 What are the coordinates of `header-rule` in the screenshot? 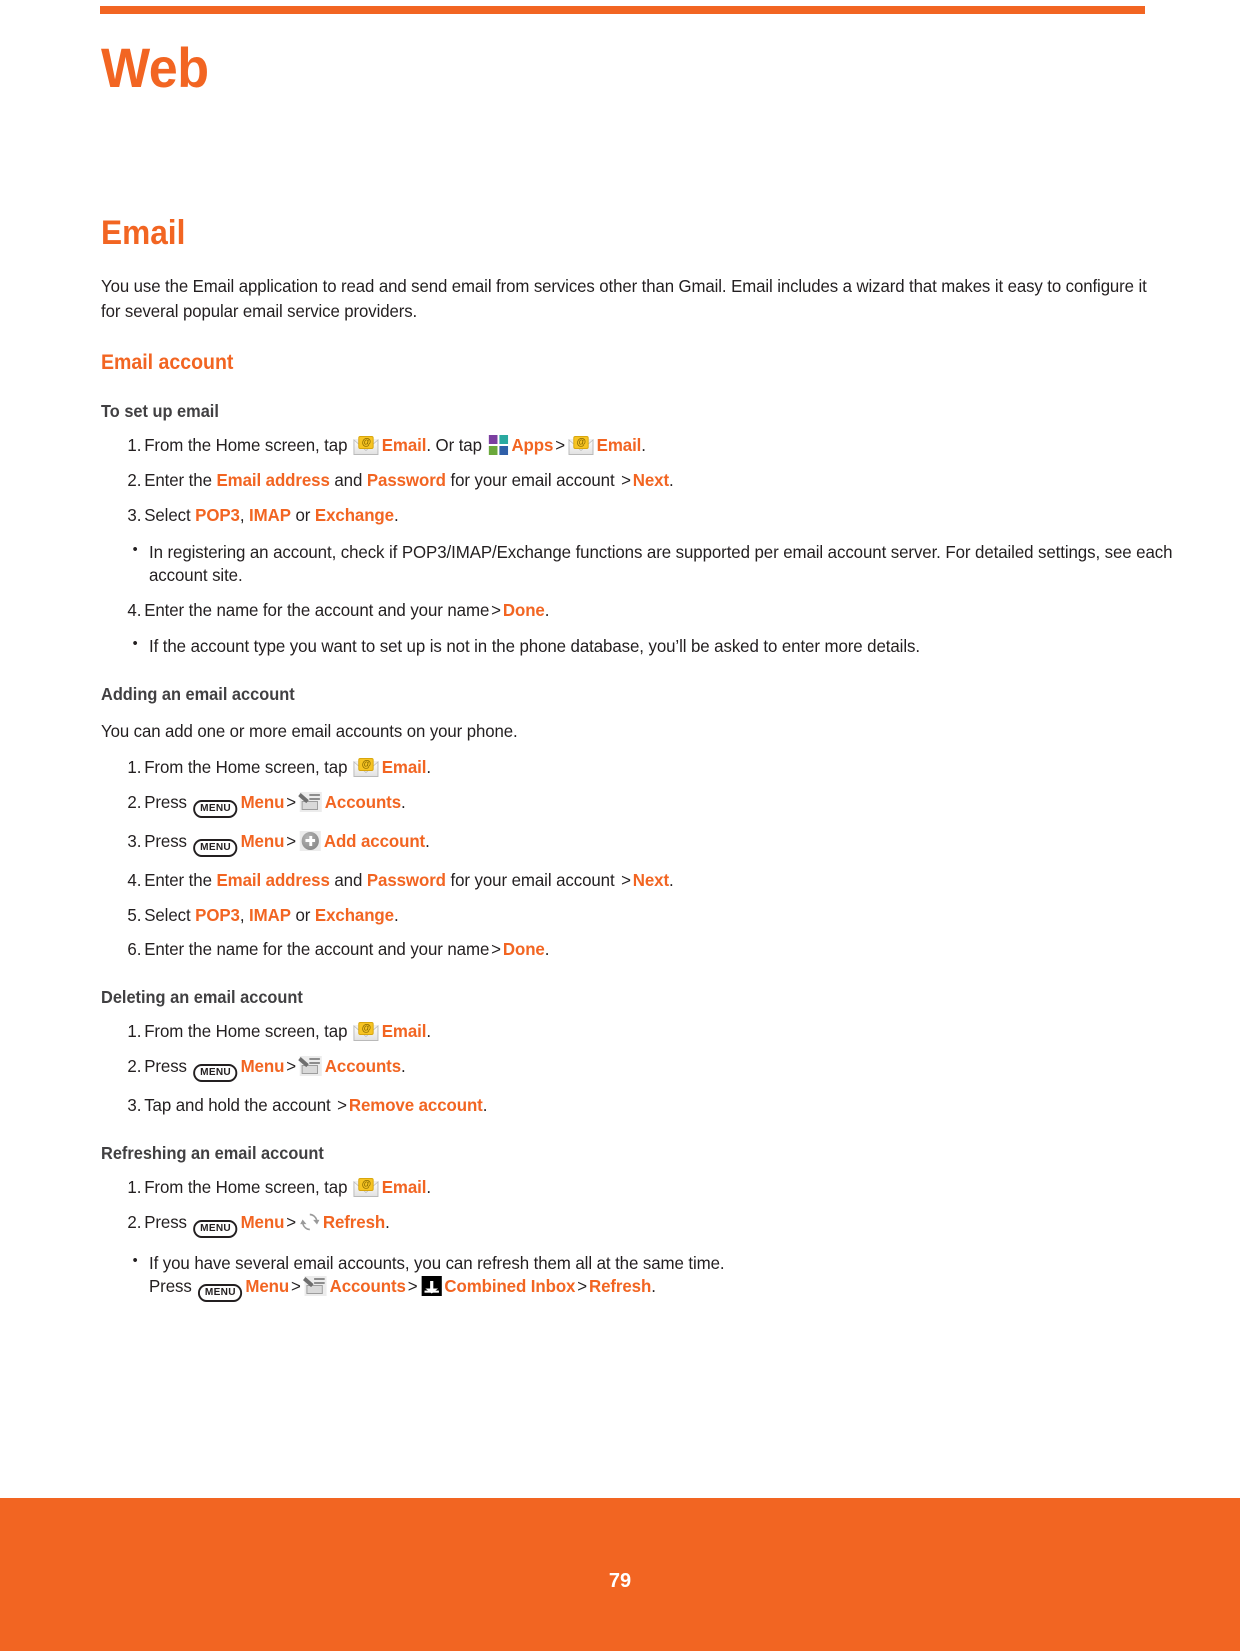 It's located at (622, 10).